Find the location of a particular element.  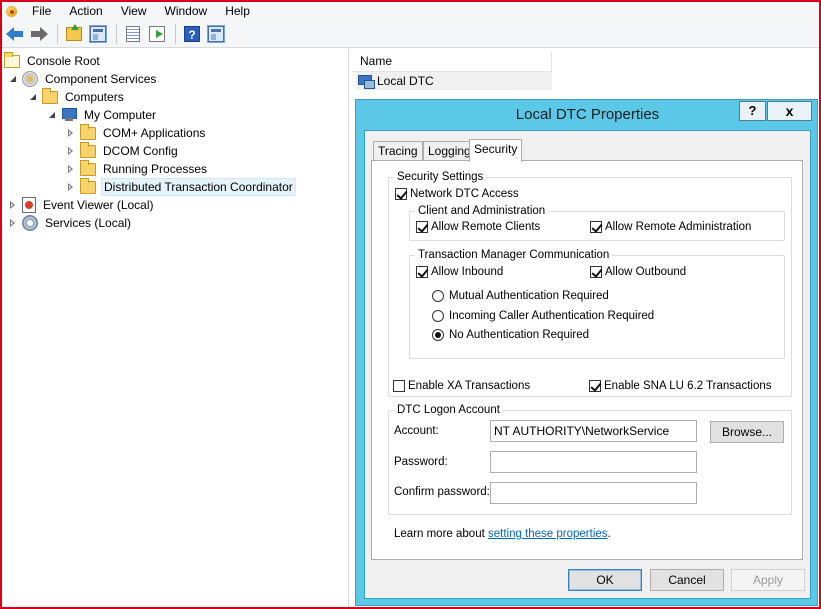

tree-item-label: Distributed Transaction Coordinator is located at coordinates (198, 187).